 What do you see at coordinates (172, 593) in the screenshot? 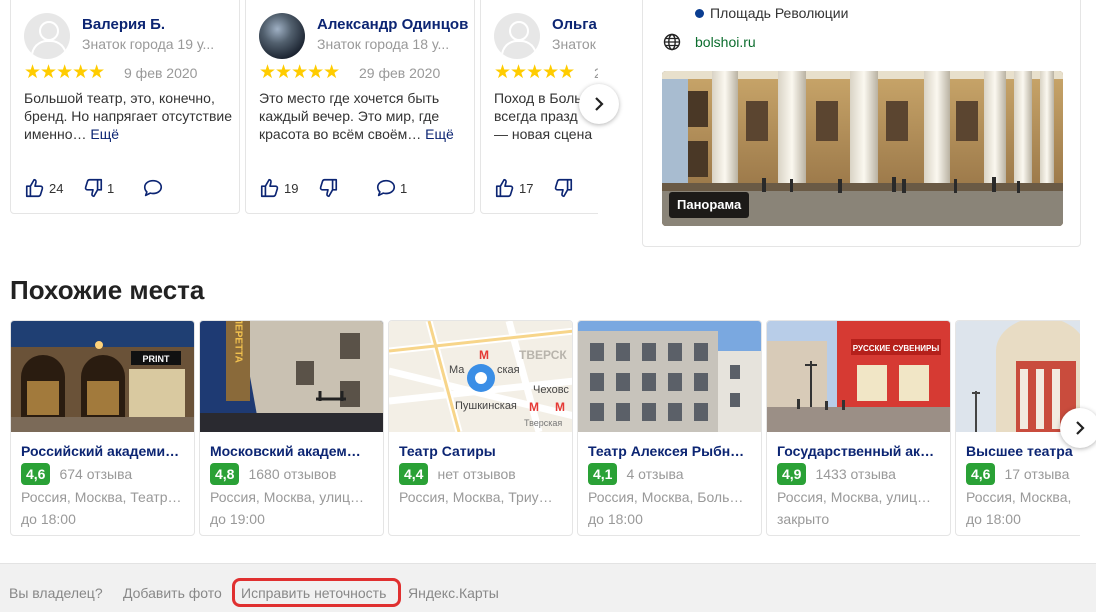
I see `add-photo-link: Добавить фото` at bounding box center [172, 593].